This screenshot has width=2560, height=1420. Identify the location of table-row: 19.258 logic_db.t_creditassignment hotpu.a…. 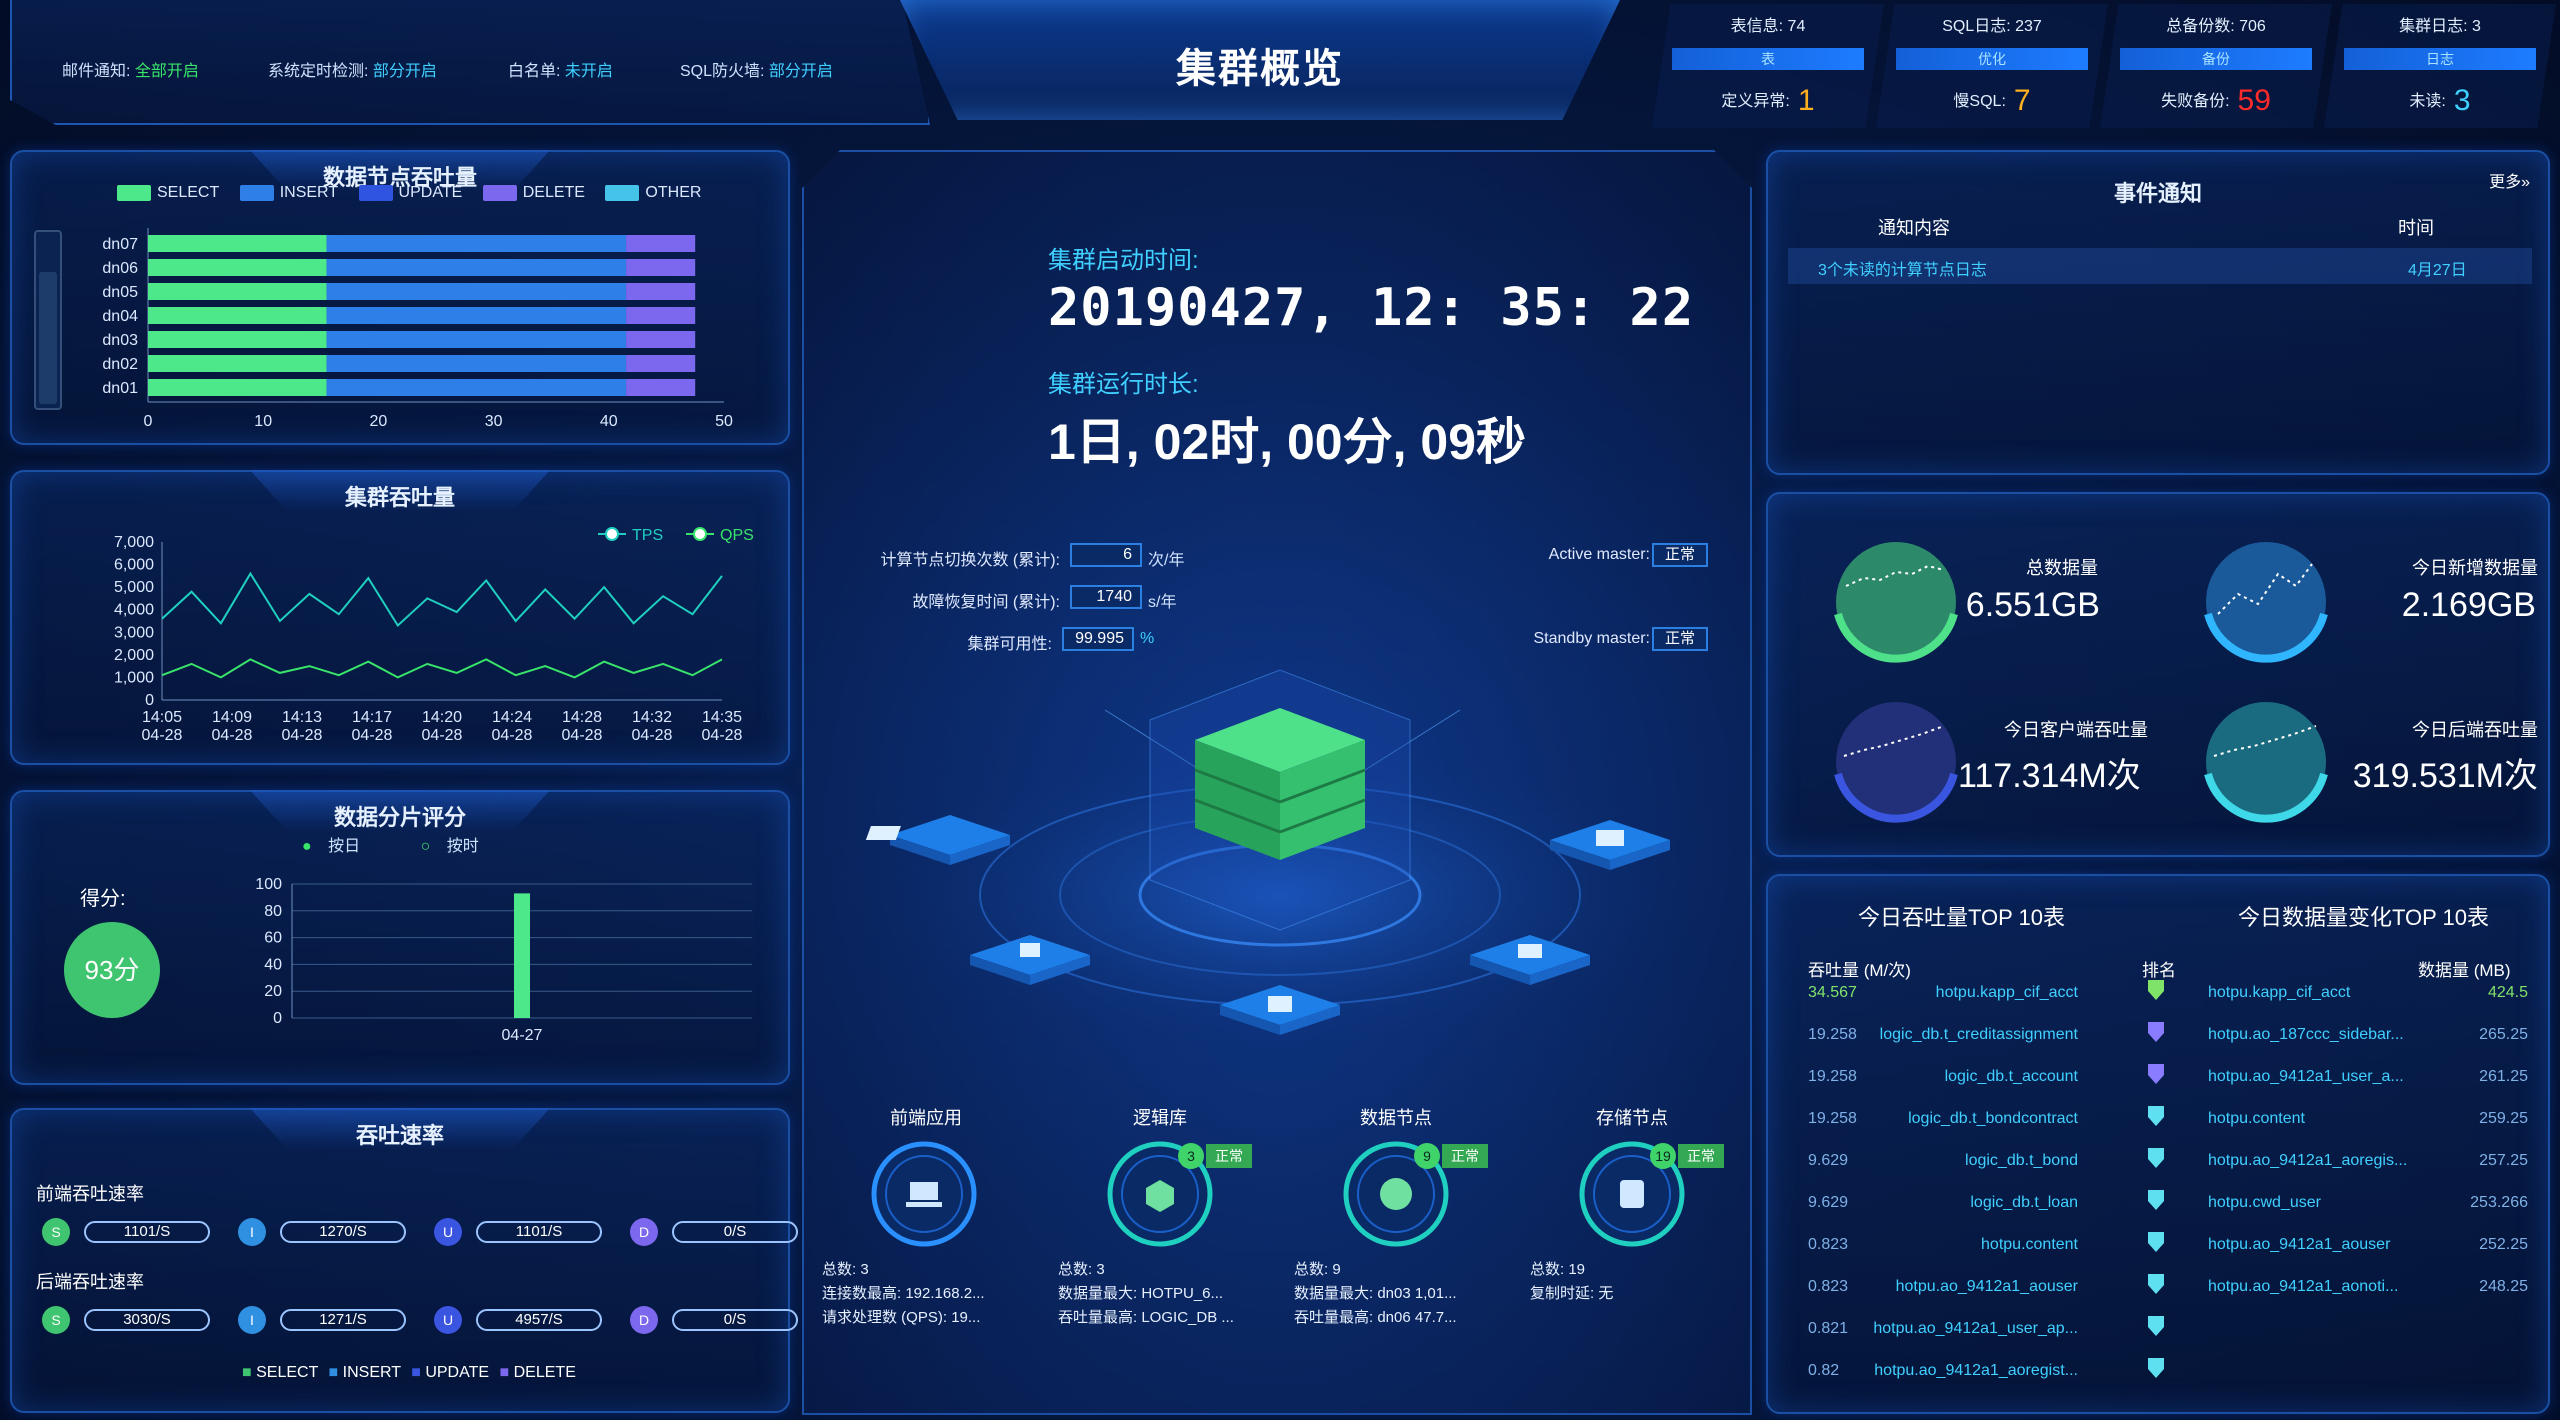
(2160, 1045).